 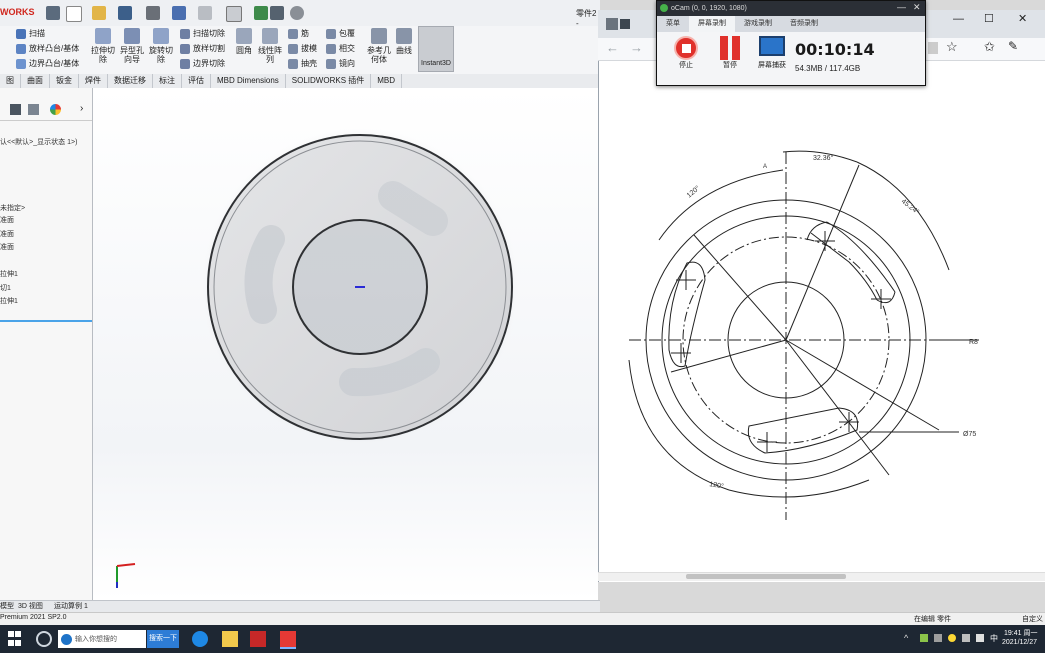 What do you see at coordinates (47, 63) in the screenshot?
I see `boundary-boss-button: 边界凸台/基体` at bounding box center [47, 63].